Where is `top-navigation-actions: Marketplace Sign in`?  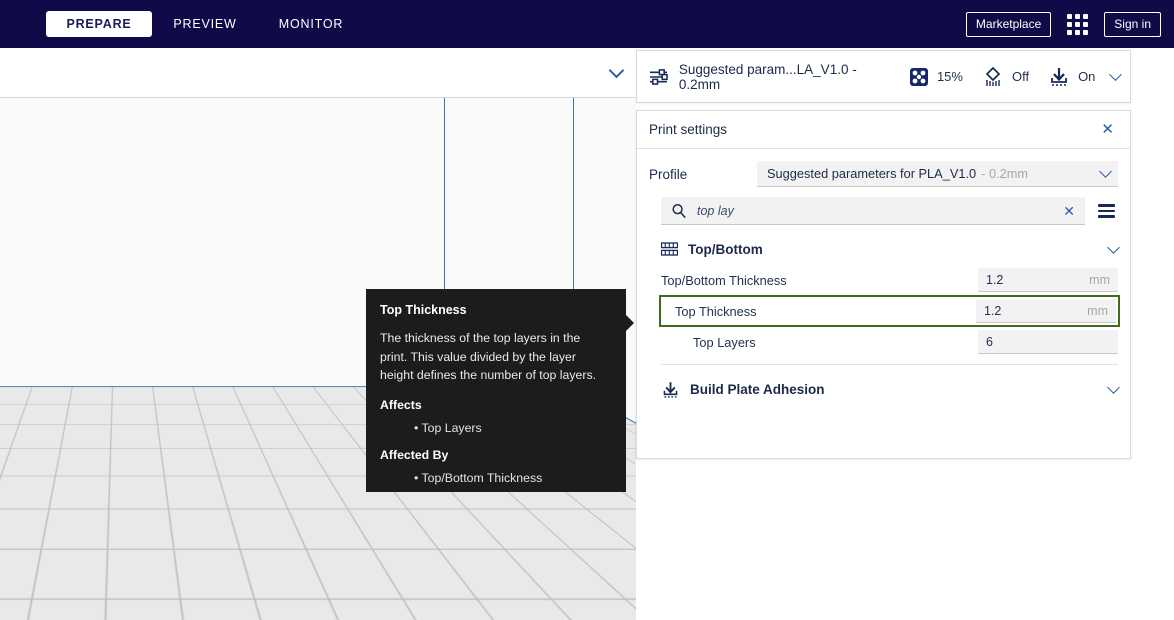 top-navigation-actions: Marketplace Sign in is located at coordinates (1069, 24).